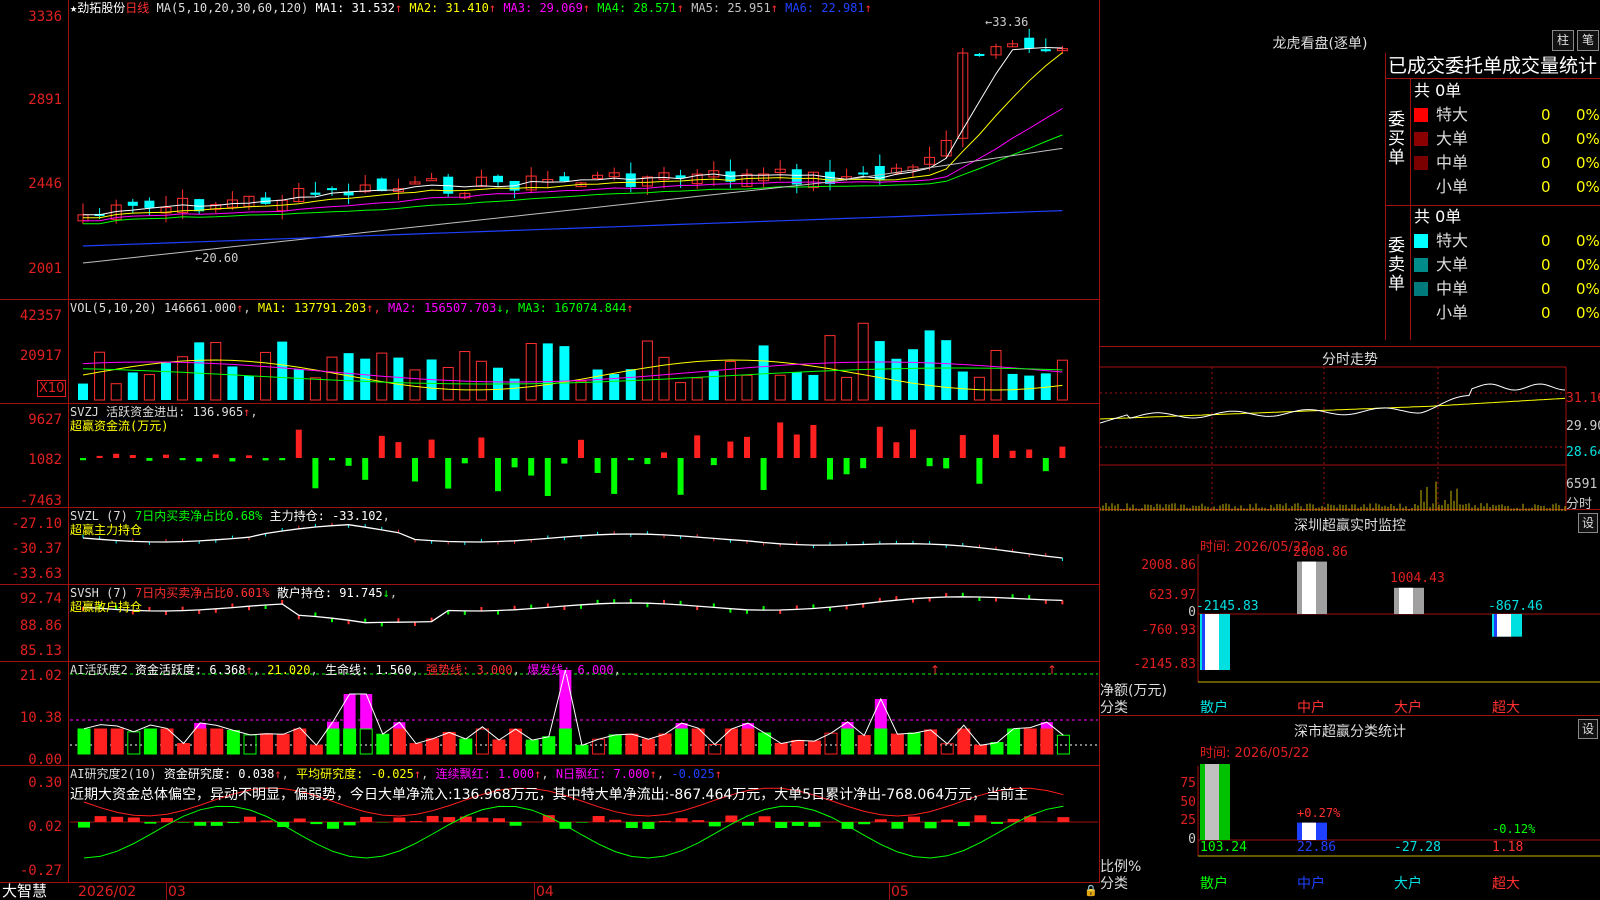 The image size is (1600, 900). I want to click on ai-ytick-1: 10.38, so click(40, 718).